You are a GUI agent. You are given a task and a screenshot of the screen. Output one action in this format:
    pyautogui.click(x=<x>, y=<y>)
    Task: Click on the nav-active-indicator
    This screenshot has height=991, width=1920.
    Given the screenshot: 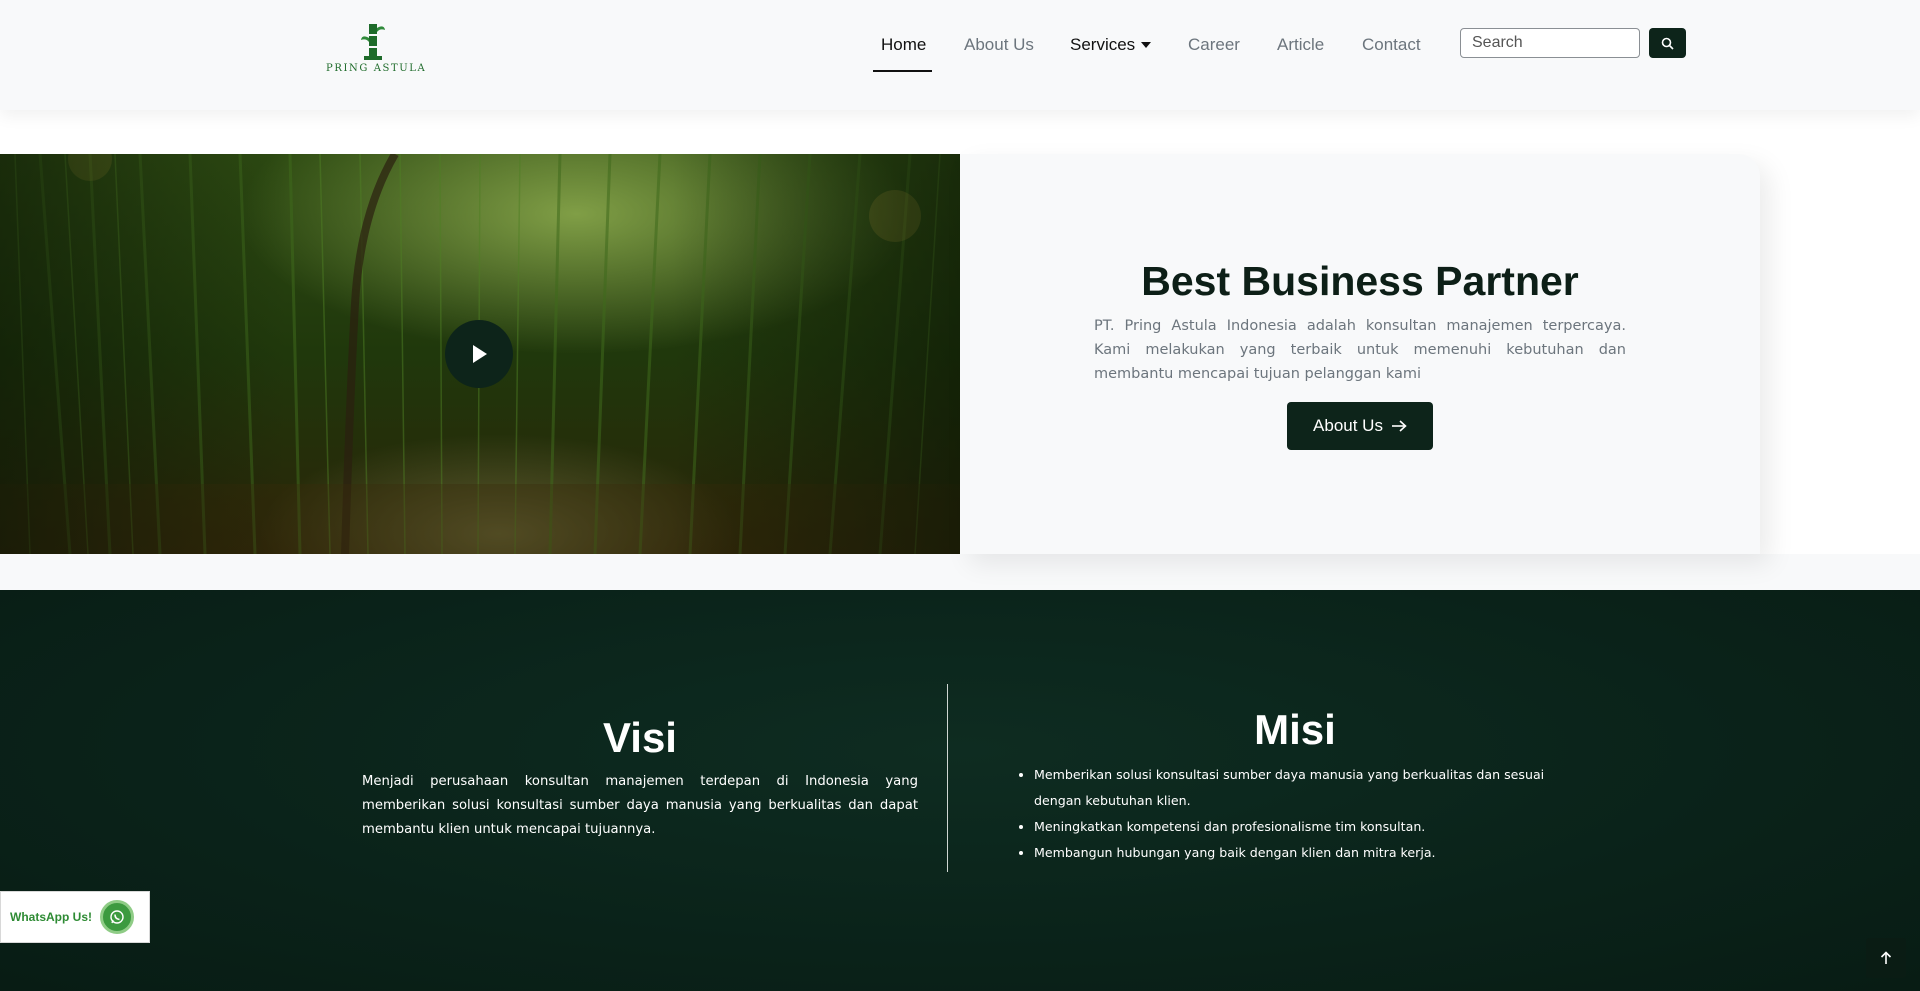 What is the action you would take?
    pyautogui.click(x=902, y=71)
    